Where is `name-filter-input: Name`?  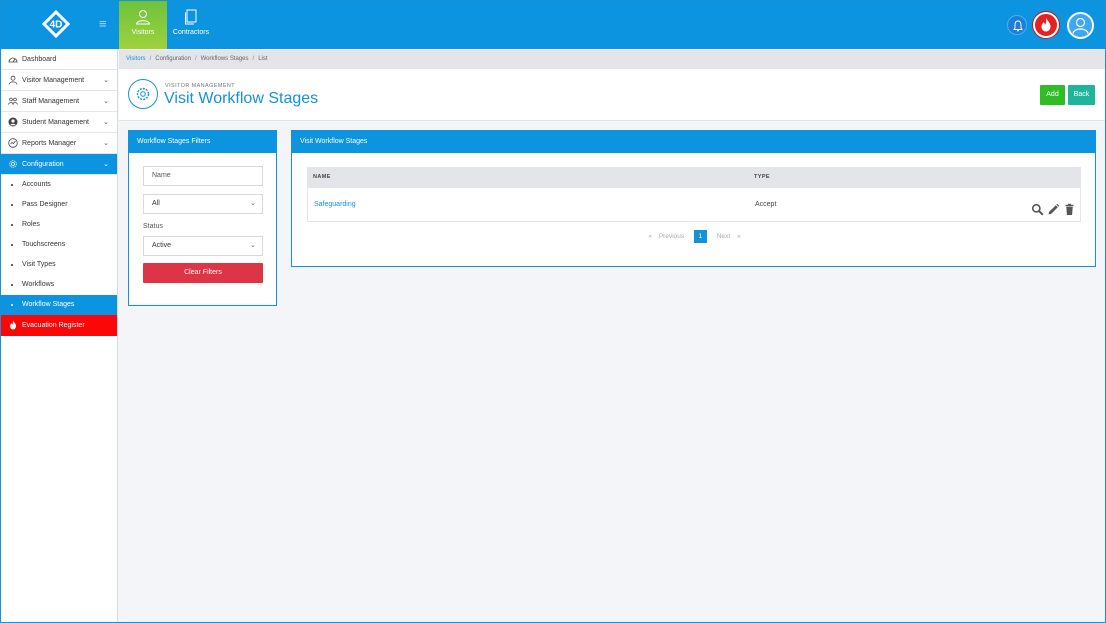
name-filter-input: Name is located at coordinates (203, 176).